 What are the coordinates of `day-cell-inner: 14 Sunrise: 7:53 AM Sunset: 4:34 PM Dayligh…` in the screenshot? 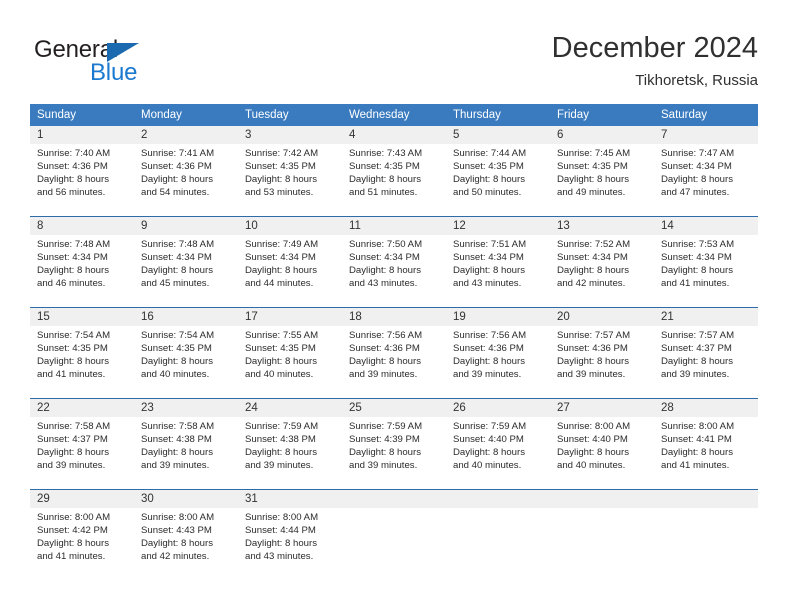 It's located at (706, 262).